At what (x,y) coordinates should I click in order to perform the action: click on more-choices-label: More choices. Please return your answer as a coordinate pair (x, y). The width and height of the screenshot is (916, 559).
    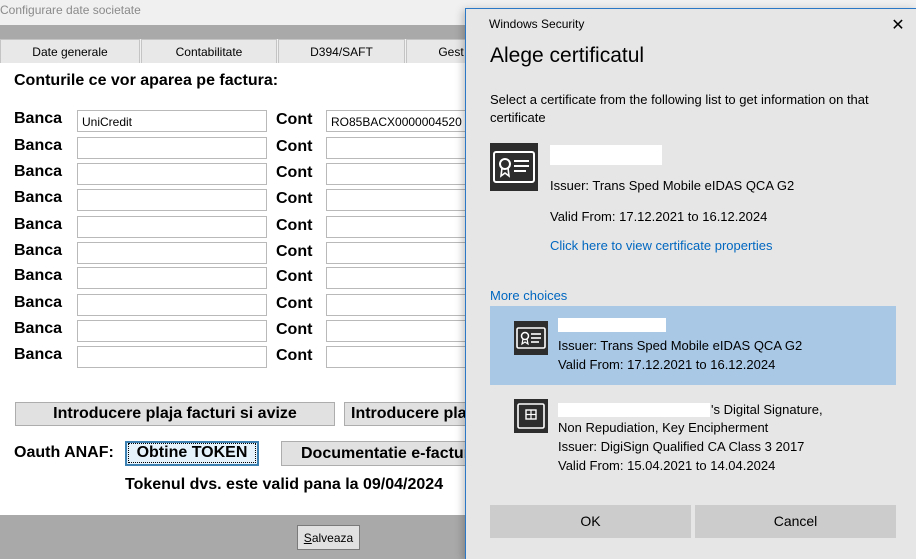
    Looking at the image, I should click on (529, 295).